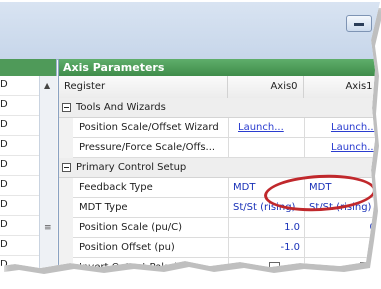  I want to click on minimize-icon, so click(359, 24).